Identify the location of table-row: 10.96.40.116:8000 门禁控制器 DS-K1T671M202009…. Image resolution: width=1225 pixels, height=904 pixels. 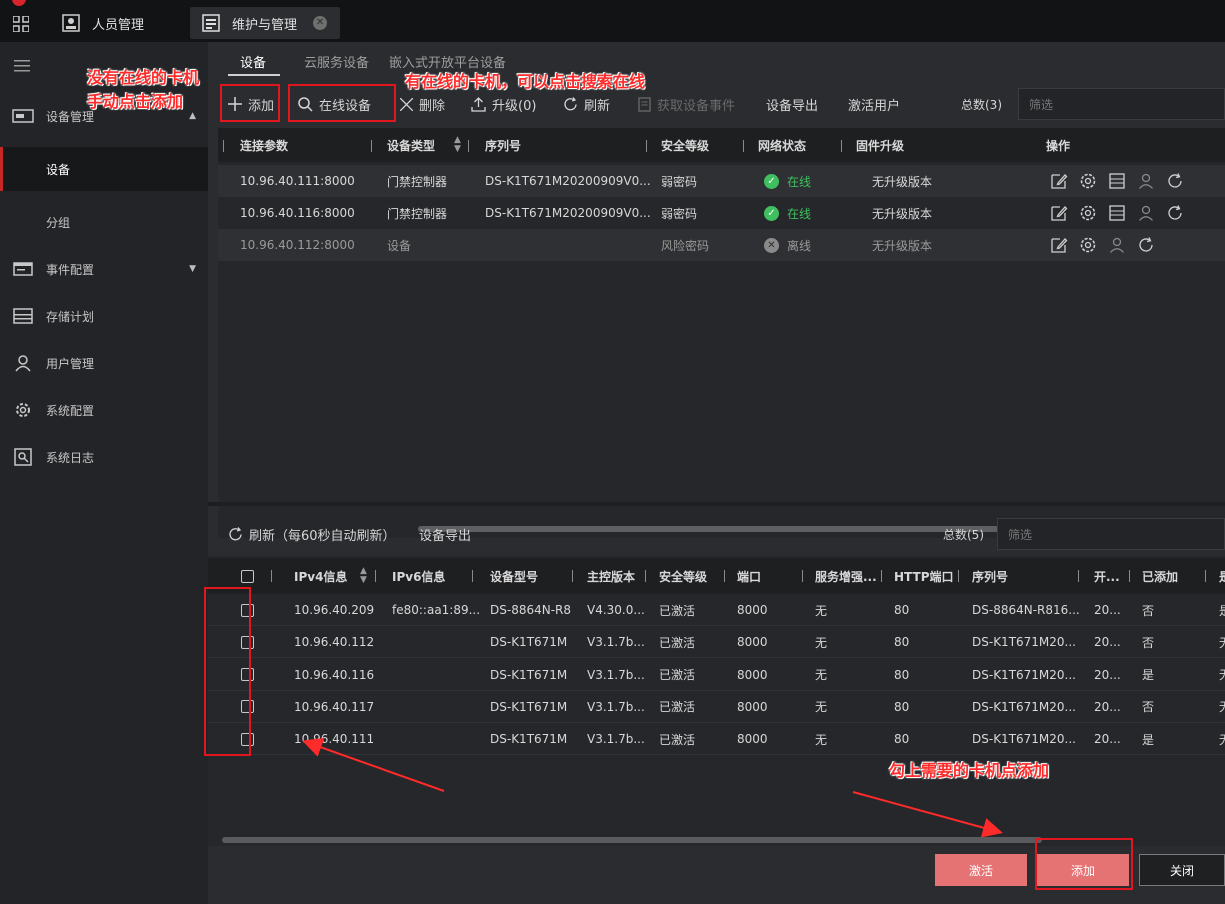
(721, 213).